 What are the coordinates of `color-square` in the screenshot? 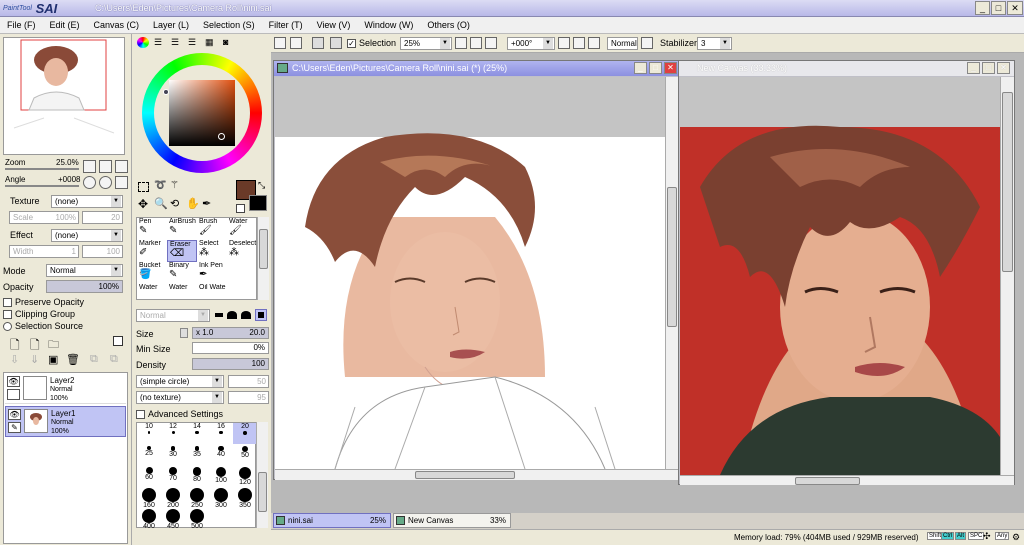 It's located at (202, 113).